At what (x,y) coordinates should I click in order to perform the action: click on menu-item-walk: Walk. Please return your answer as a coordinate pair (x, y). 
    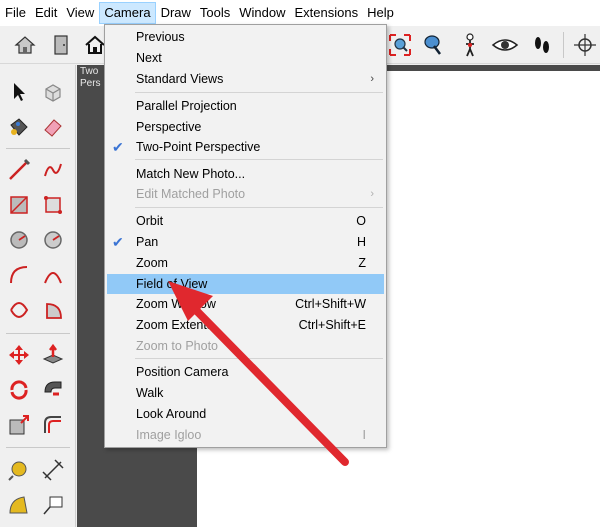
    Looking at the image, I should click on (245, 393).